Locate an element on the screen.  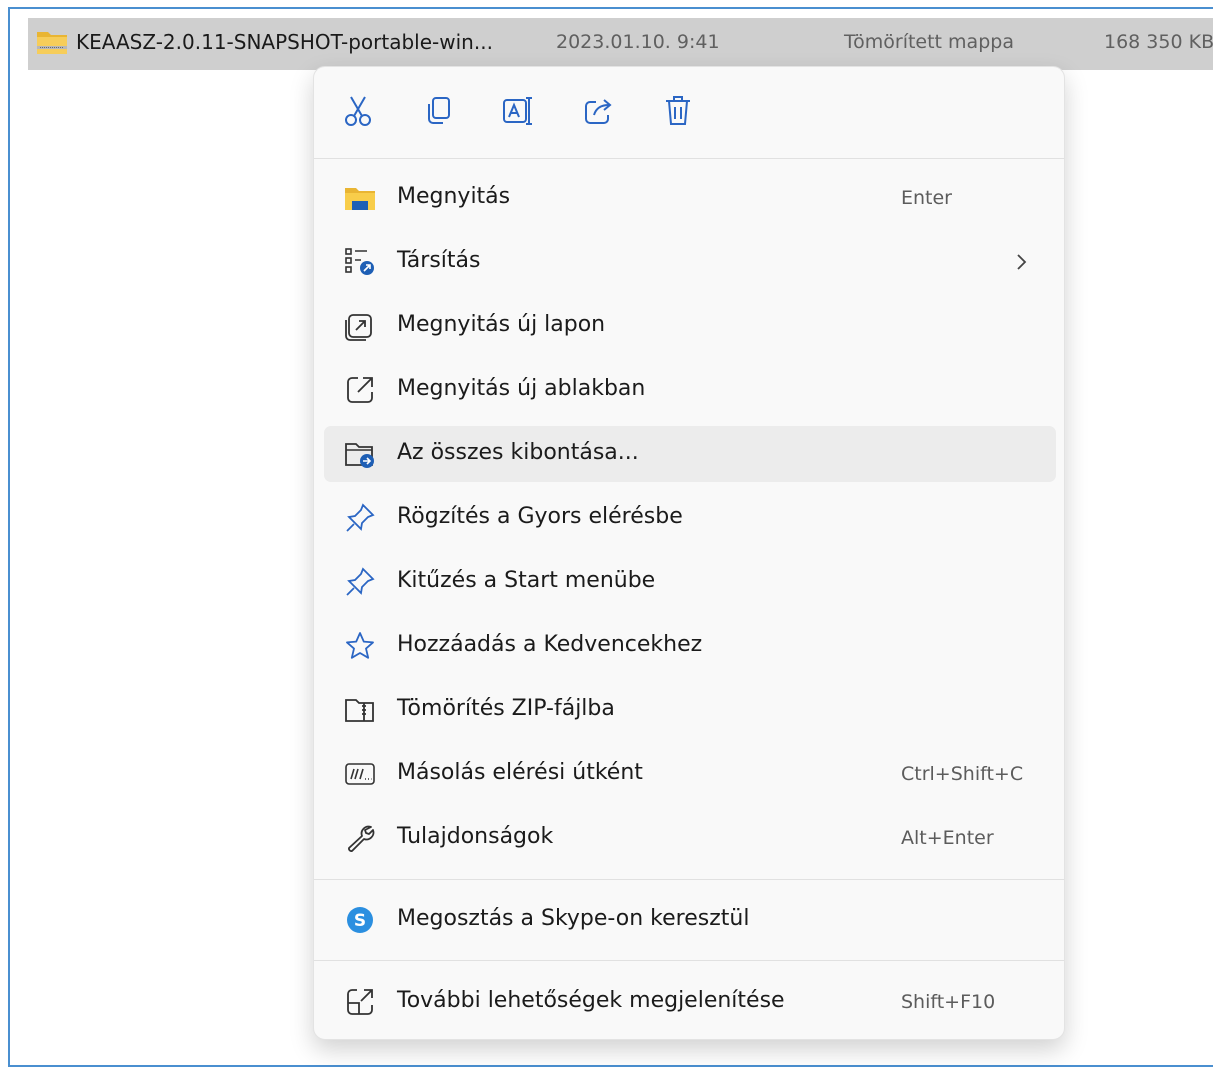
rename-icon is located at coordinates (518, 113).